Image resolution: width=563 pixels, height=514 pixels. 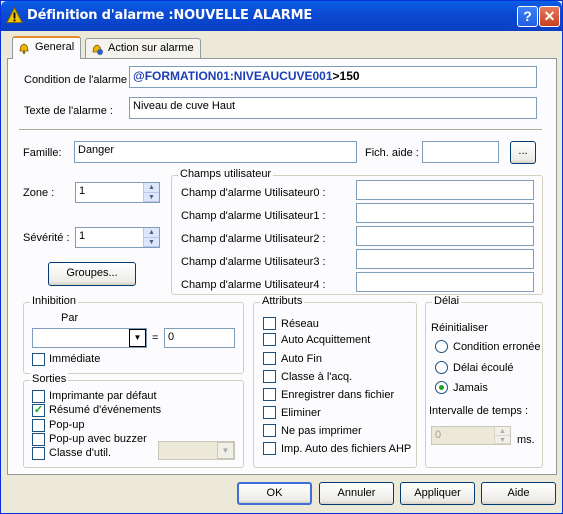 I want to click on tab-action-sur-alarme: Action sur alarme, so click(x=143, y=48).